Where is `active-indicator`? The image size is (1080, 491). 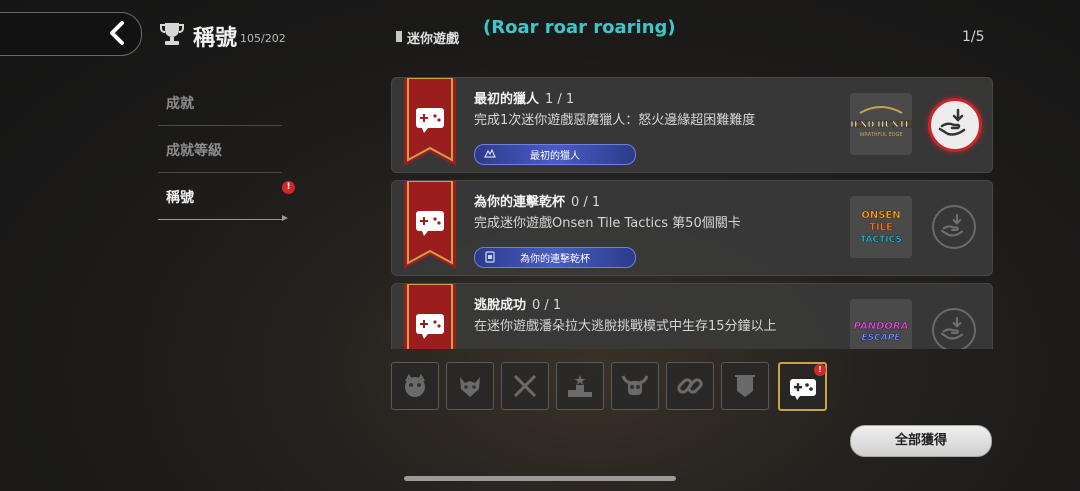 active-indicator is located at coordinates (285, 218).